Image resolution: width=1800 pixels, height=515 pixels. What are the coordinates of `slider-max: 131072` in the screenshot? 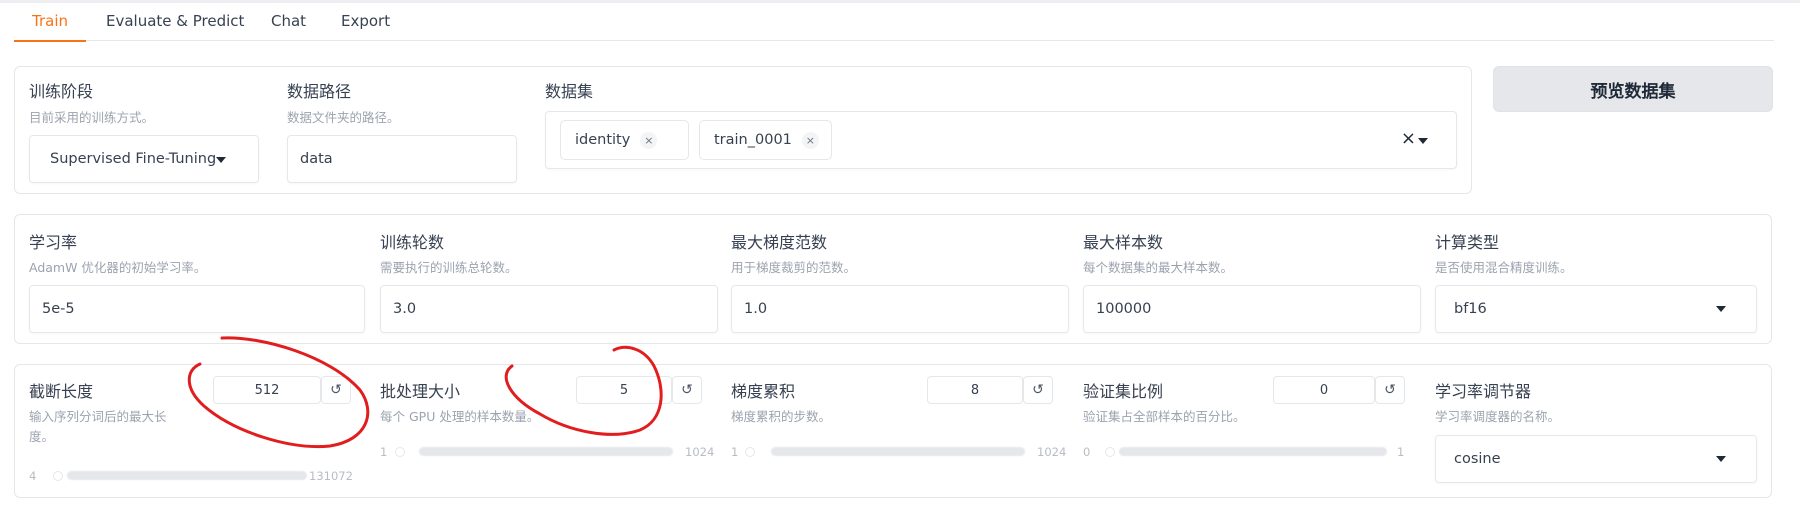 It's located at (331, 476).